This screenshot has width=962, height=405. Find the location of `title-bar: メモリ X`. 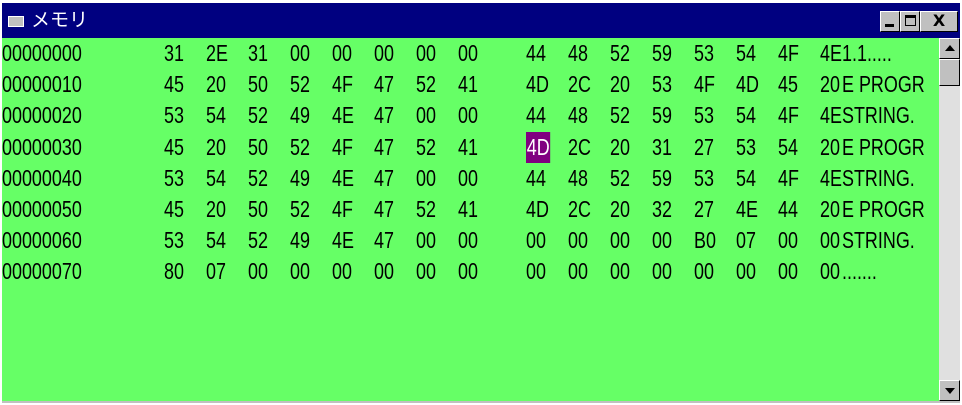

title-bar: メモリ X is located at coordinates (481, 20).